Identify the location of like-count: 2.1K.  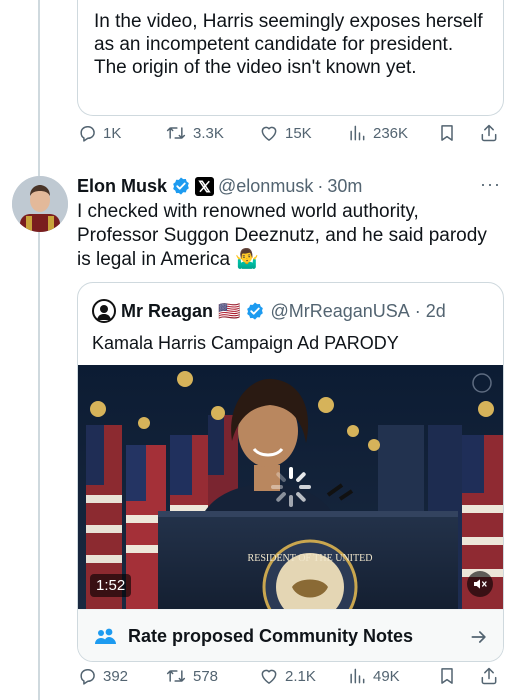
(300, 676).